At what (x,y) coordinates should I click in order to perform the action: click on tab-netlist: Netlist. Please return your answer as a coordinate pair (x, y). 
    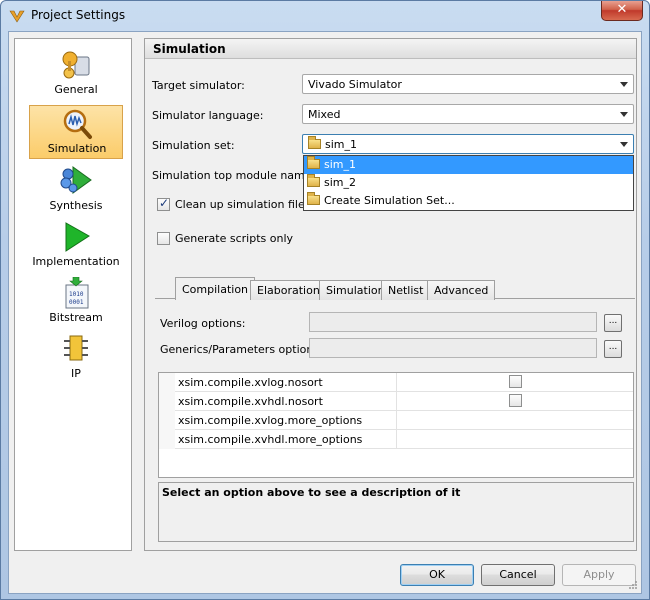
    Looking at the image, I should click on (406, 290).